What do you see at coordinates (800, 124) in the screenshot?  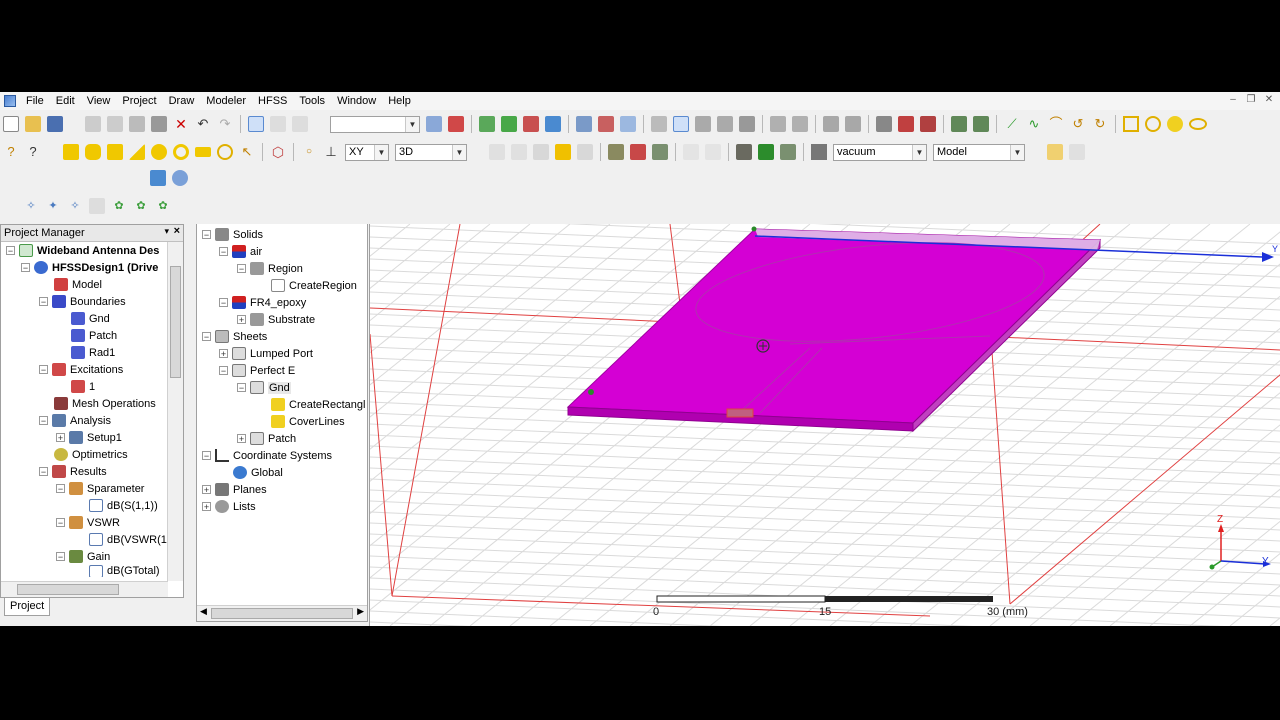 I see `fit-selection-icon` at bounding box center [800, 124].